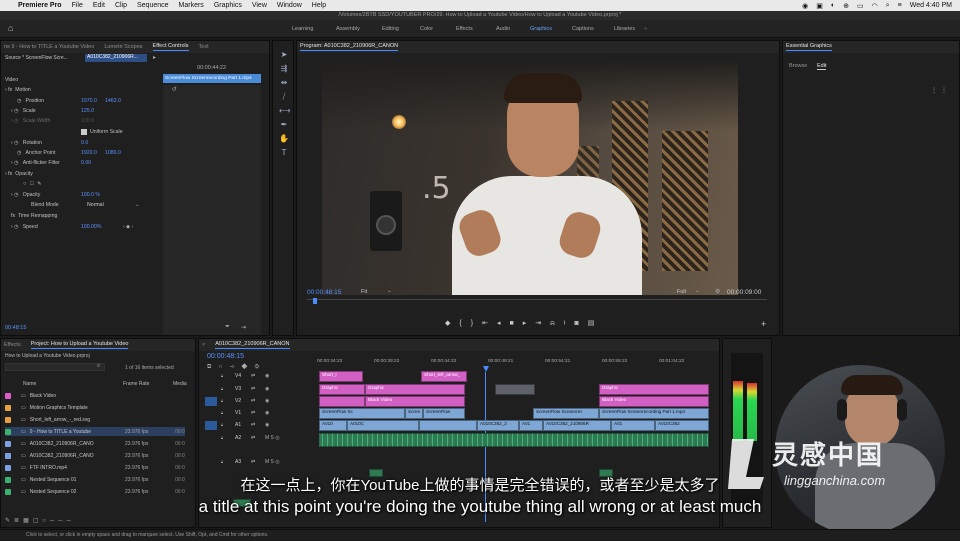  Describe the element at coordinates (284, 110) in the screenshot. I see `slip-tool-icon: ⟷` at that location.